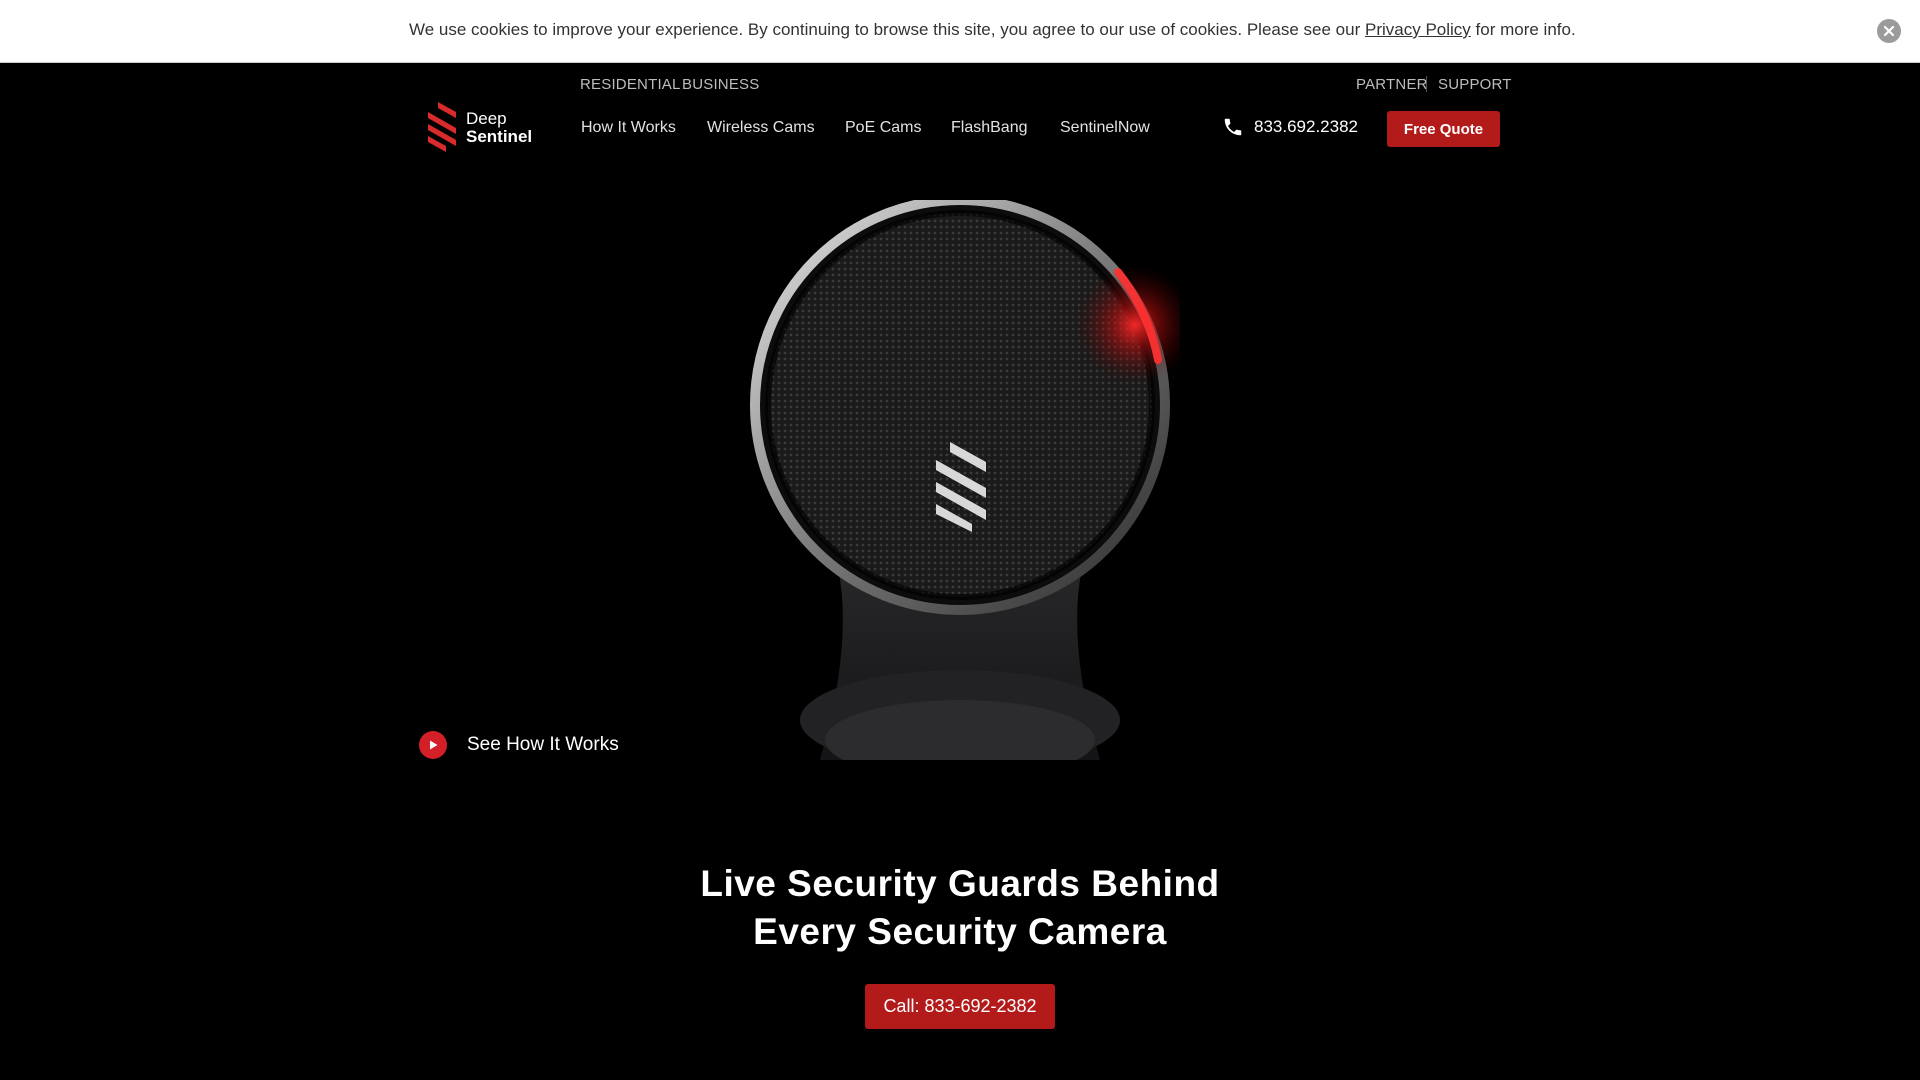 The image size is (1920, 1080). I want to click on cookie-close-button, so click(1889, 31).